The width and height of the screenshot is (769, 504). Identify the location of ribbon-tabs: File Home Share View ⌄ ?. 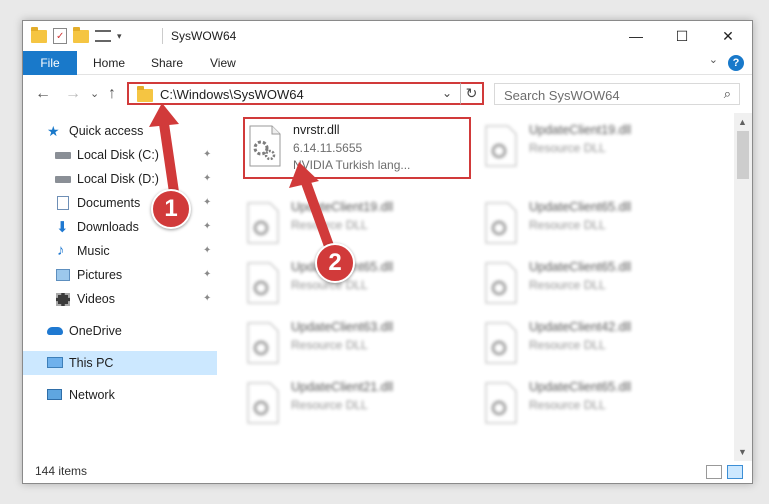
(387, 63).